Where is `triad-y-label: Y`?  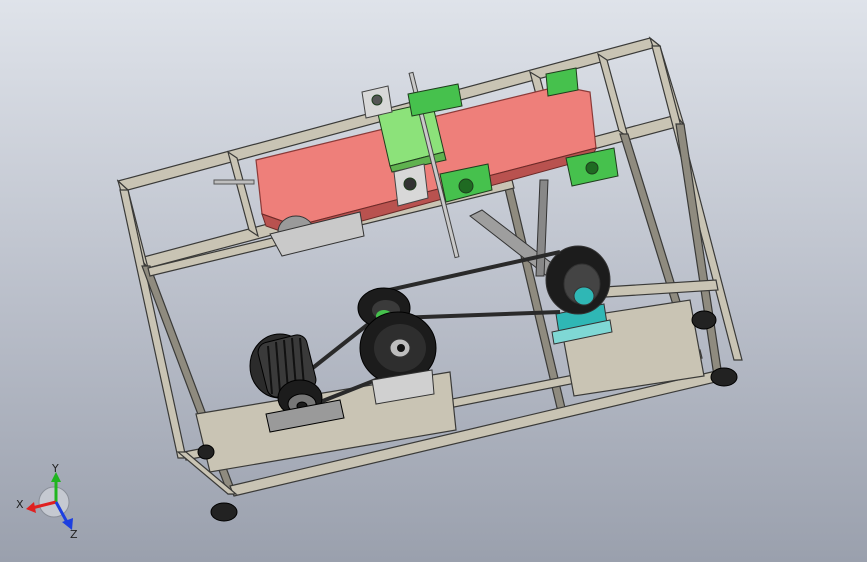 triad-y-label: Y is located at coordinates (55, 468).